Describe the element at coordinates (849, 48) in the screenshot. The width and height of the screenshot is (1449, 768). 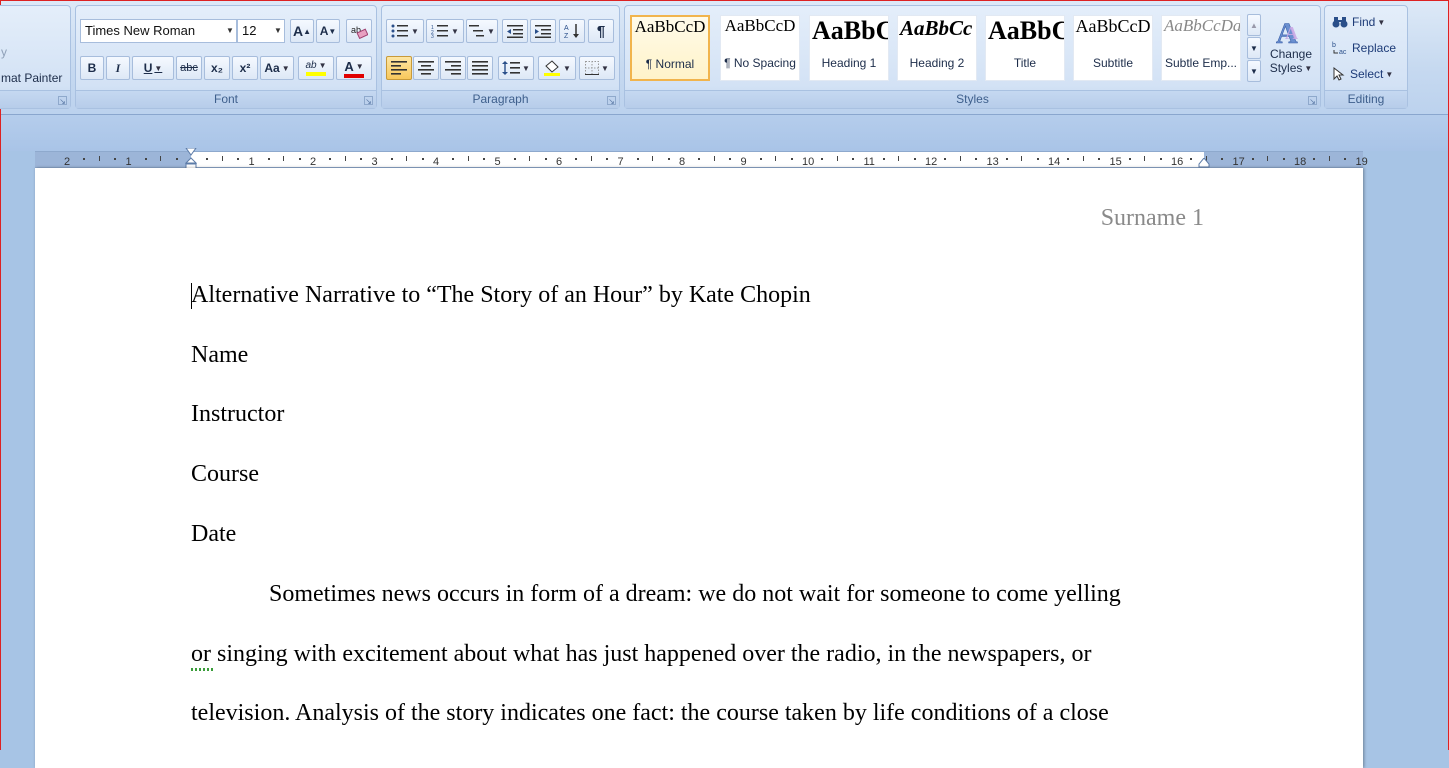
I see `style-heading-1: AaBbC Heading 1` at that location.